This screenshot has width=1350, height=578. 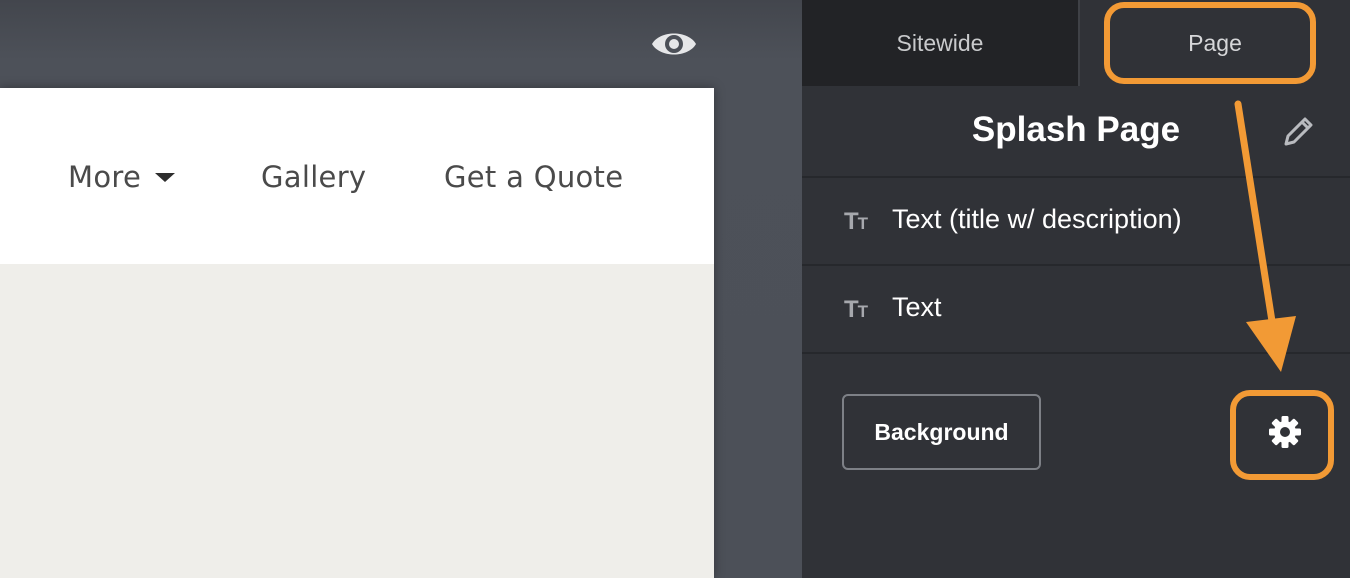 I want to click on nav-get-a-quote-link: Get a Quote, so click(x=533, y=177).